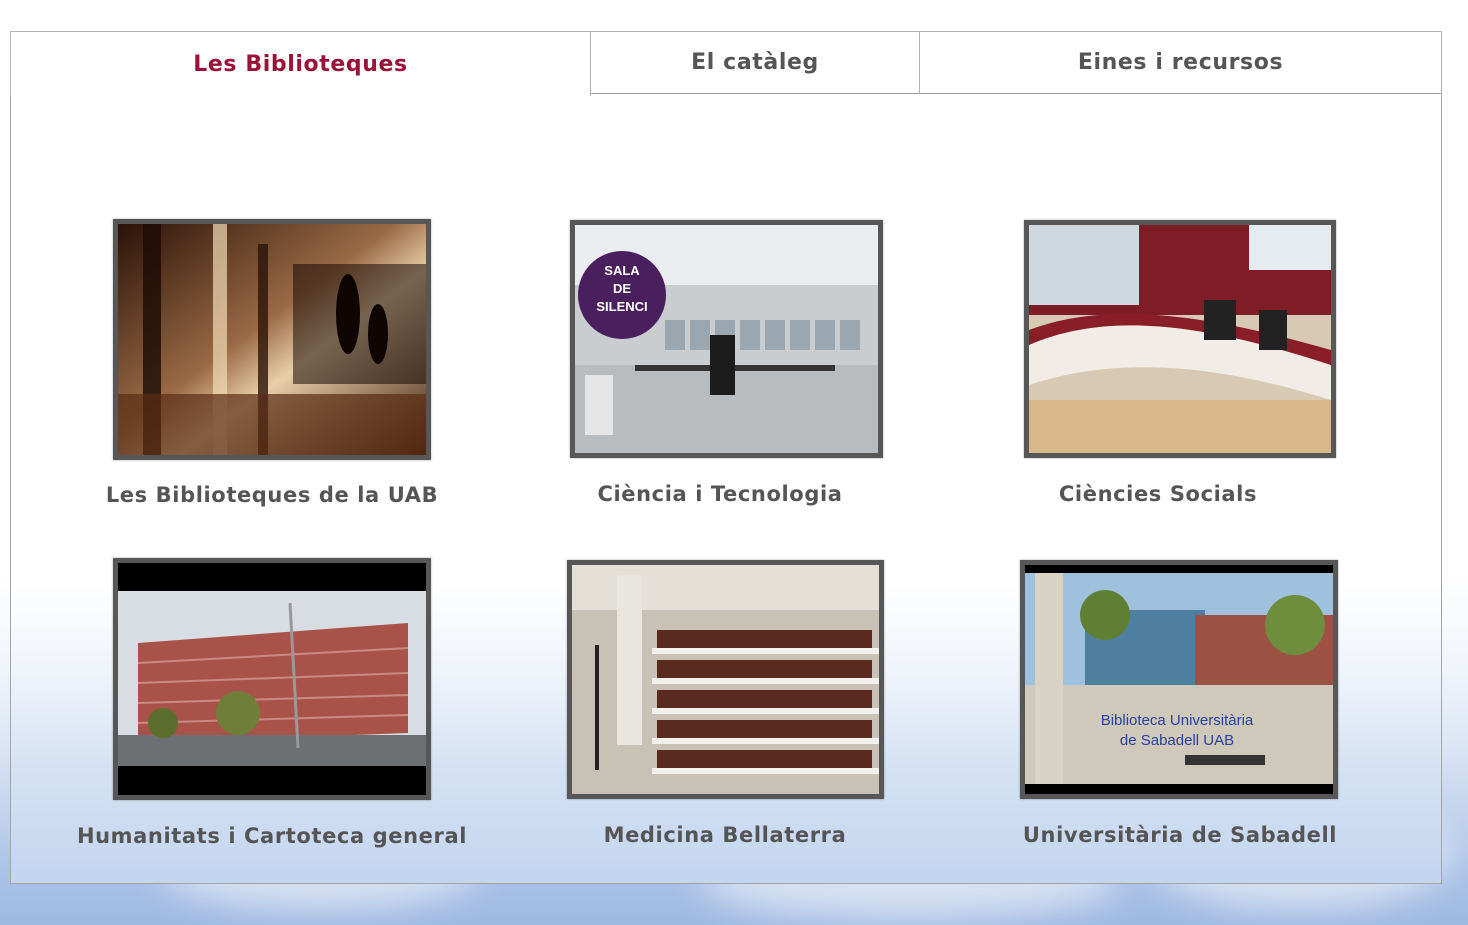  I want to click on silence-sign-line-3: SILENCI, so click(621, 306).